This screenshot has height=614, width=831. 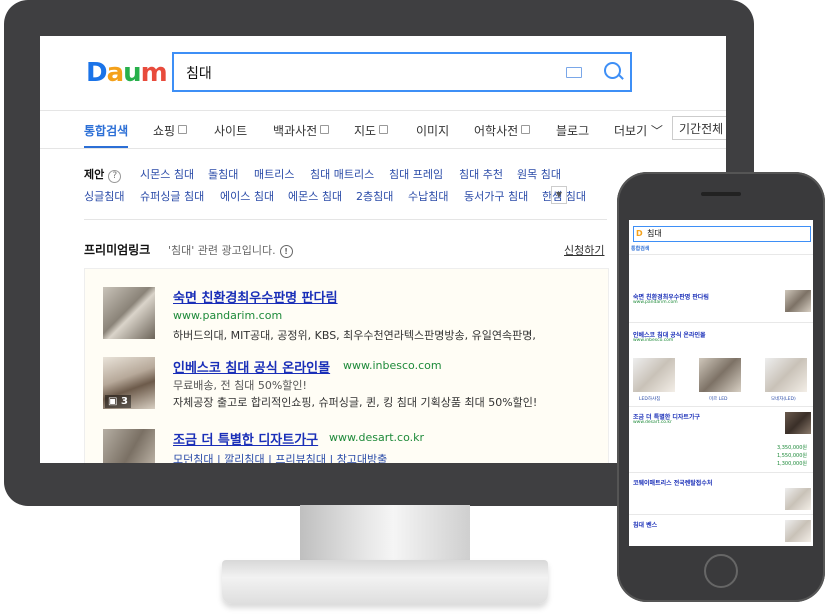 I want to click on suggestion-item: 매트리스, so click(x=274, y=174).